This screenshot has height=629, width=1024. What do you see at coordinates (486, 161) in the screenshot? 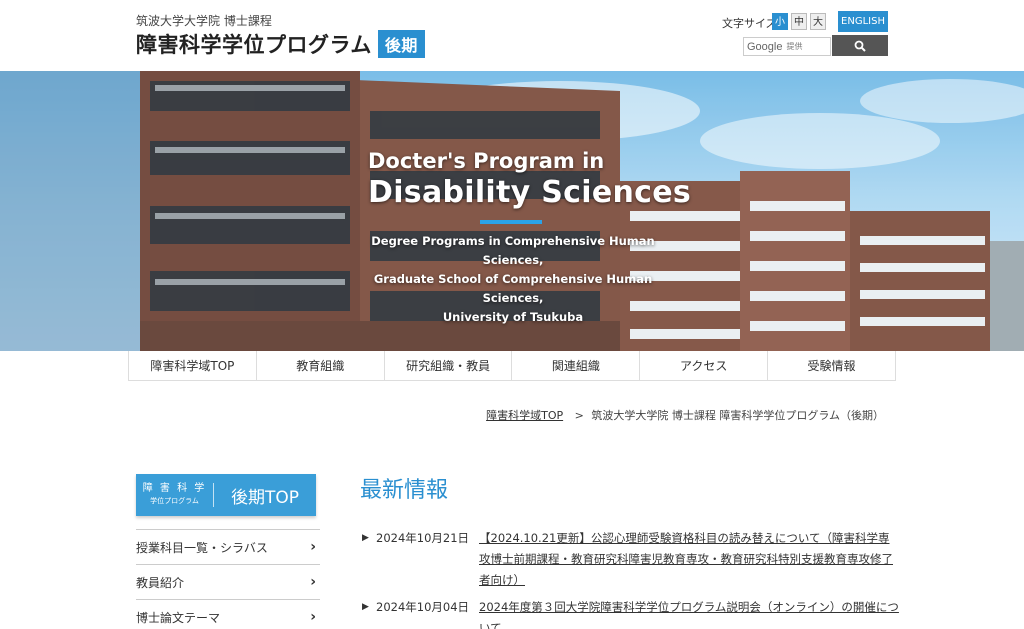
I see `hero-line1: Docter's Program in` at bounding box center [486, 161].